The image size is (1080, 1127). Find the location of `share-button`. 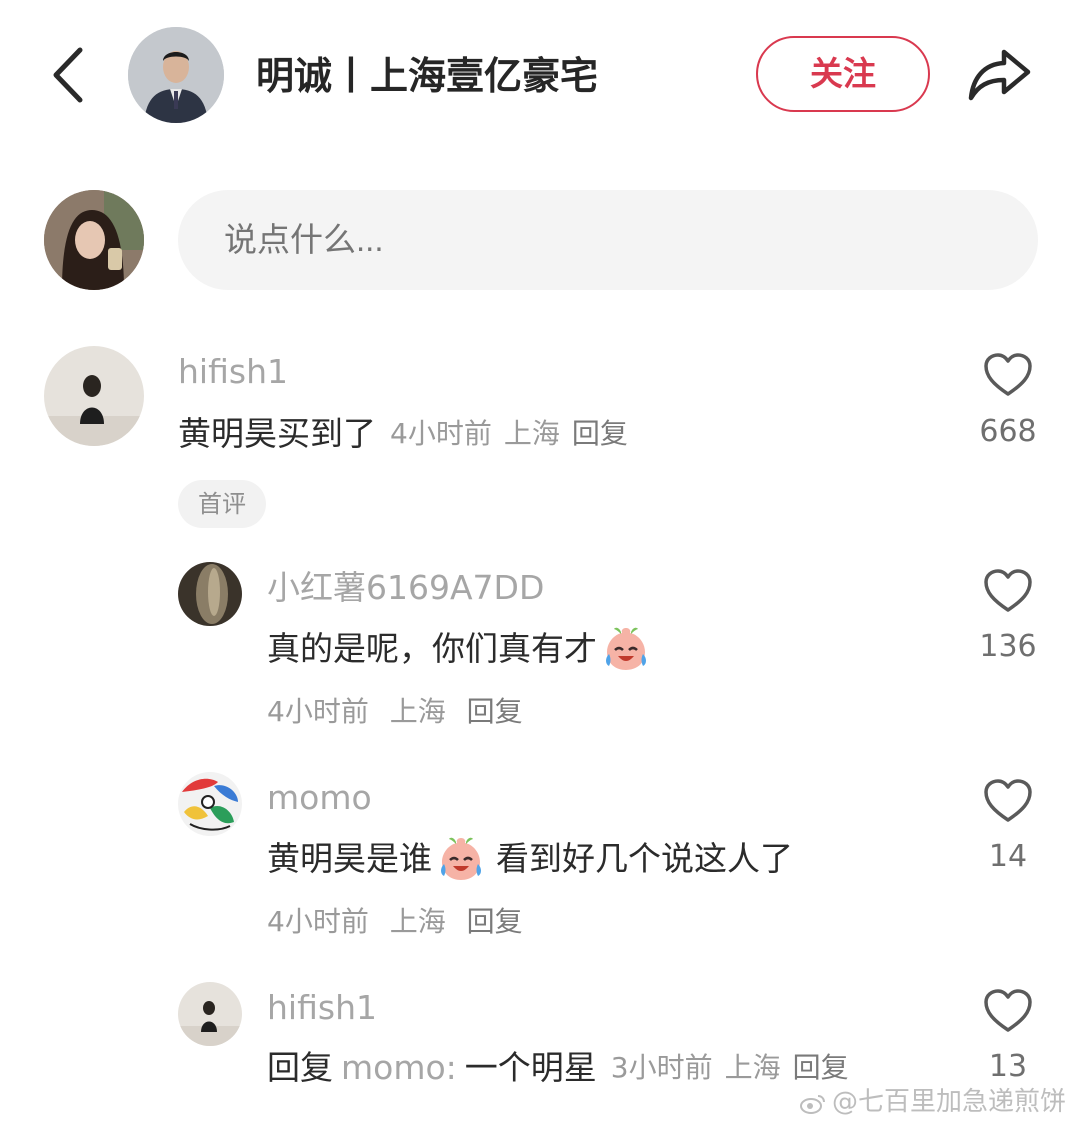

share-button is located at coordinates (999, 74).